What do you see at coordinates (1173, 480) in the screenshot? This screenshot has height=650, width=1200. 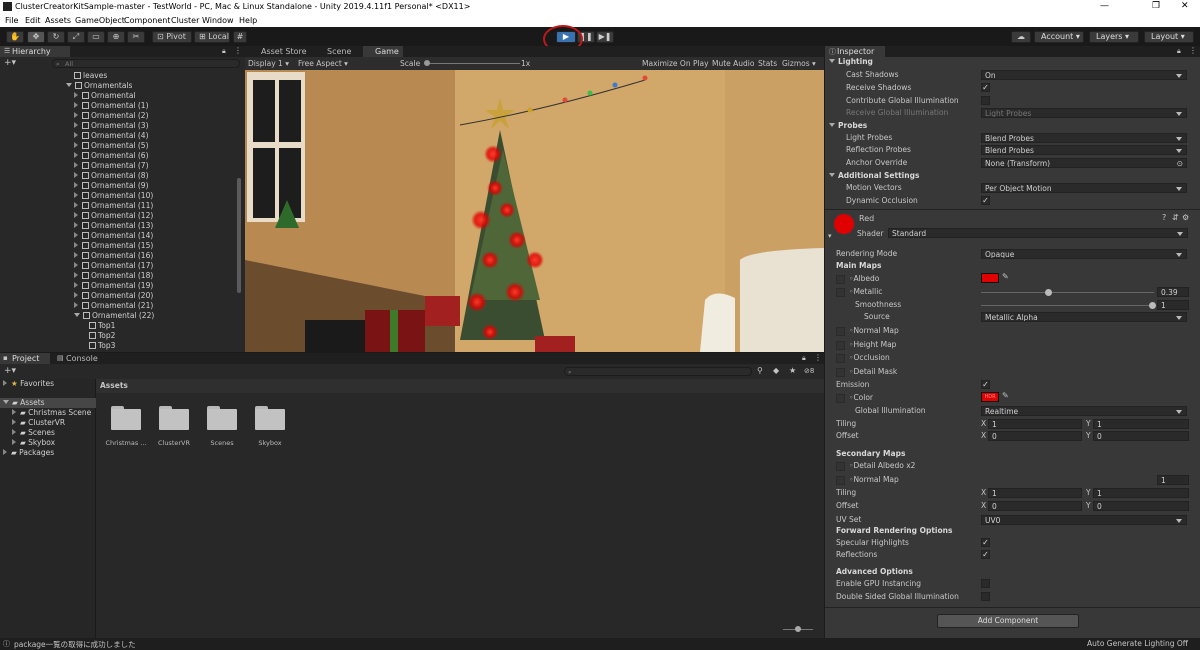 I see `secondary-normal-value: 1` at bounding box center [1173, 480].